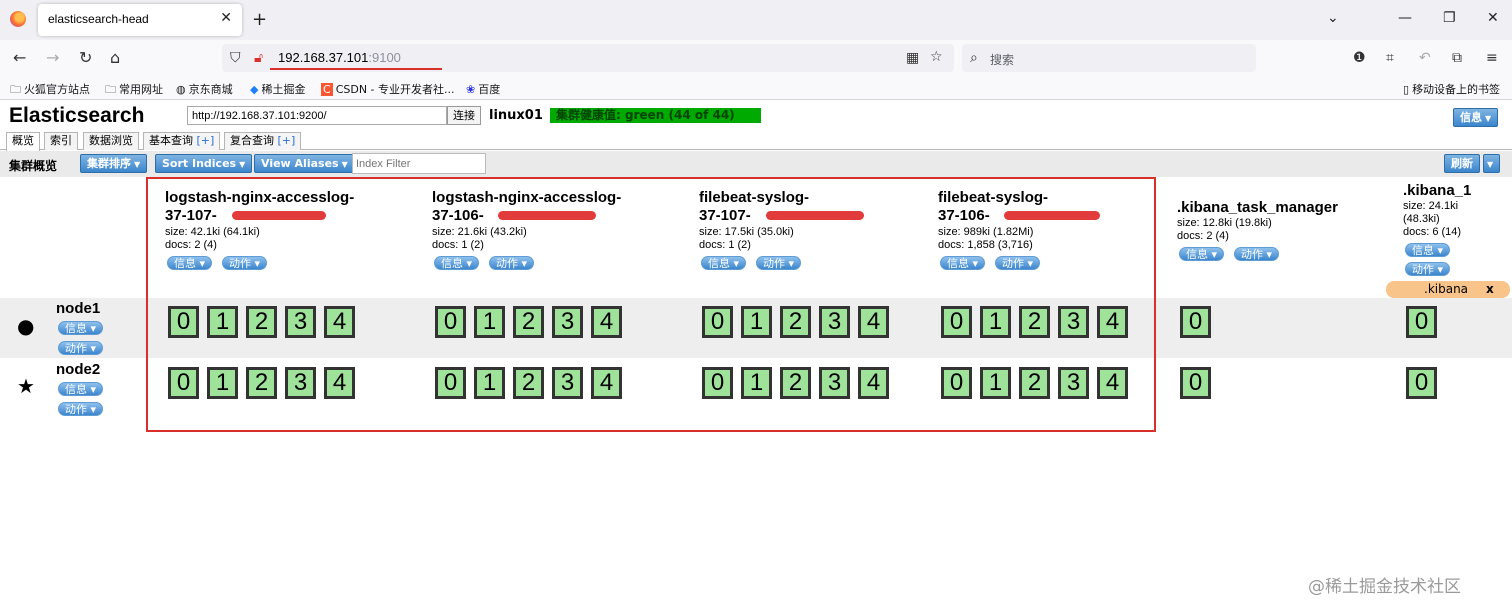 This screenshot has height=612, width=1512. I want to click on index-filter-input, so click(419, 163).